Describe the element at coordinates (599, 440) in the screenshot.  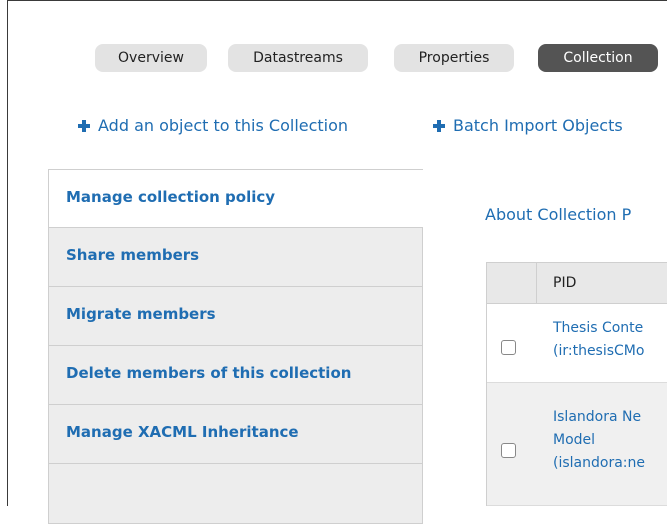
I see `row-pid-link: Islandora Ne Model (islandora:ne` at that location.